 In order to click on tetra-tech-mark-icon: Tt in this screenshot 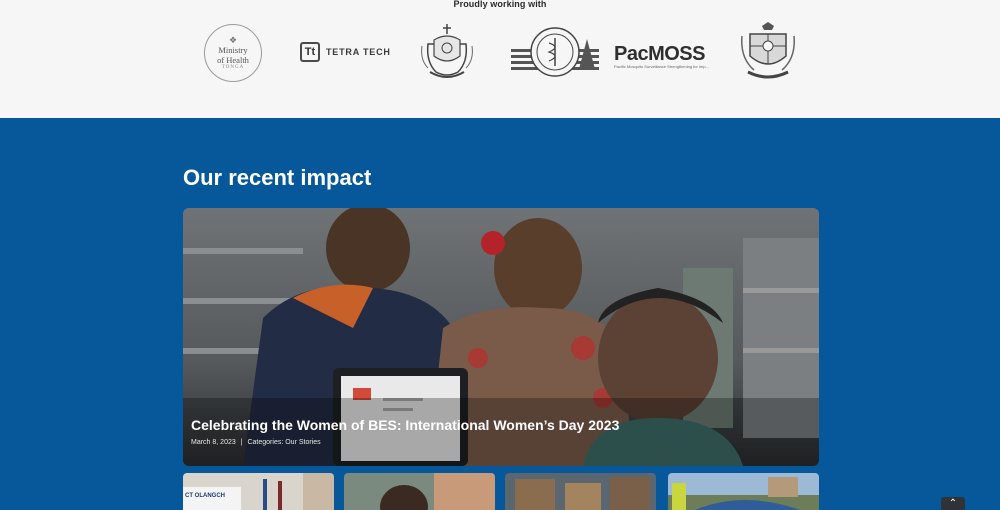, I will do `click(310, 52)`.